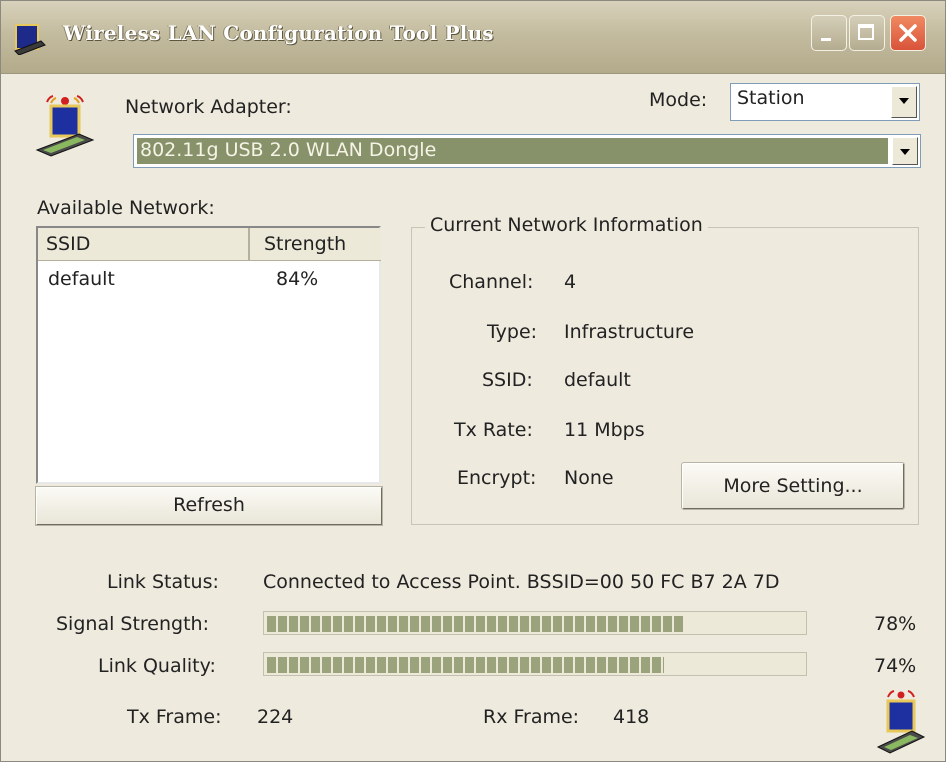  Describe the element at coordinates (163, 582) in the screenshot. I see `link-status-label: Link Status:` at that location.